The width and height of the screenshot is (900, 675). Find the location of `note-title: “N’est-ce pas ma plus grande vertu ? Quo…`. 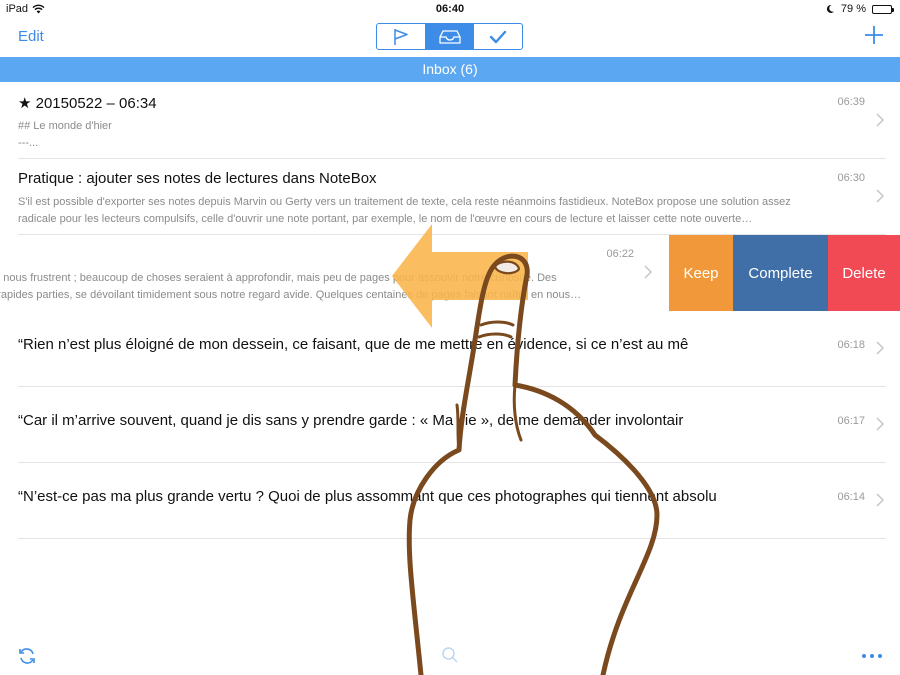

note-title: “N’est-ce pas ma plus grande vertu ? Quo… is located at coordinates (367, 496).